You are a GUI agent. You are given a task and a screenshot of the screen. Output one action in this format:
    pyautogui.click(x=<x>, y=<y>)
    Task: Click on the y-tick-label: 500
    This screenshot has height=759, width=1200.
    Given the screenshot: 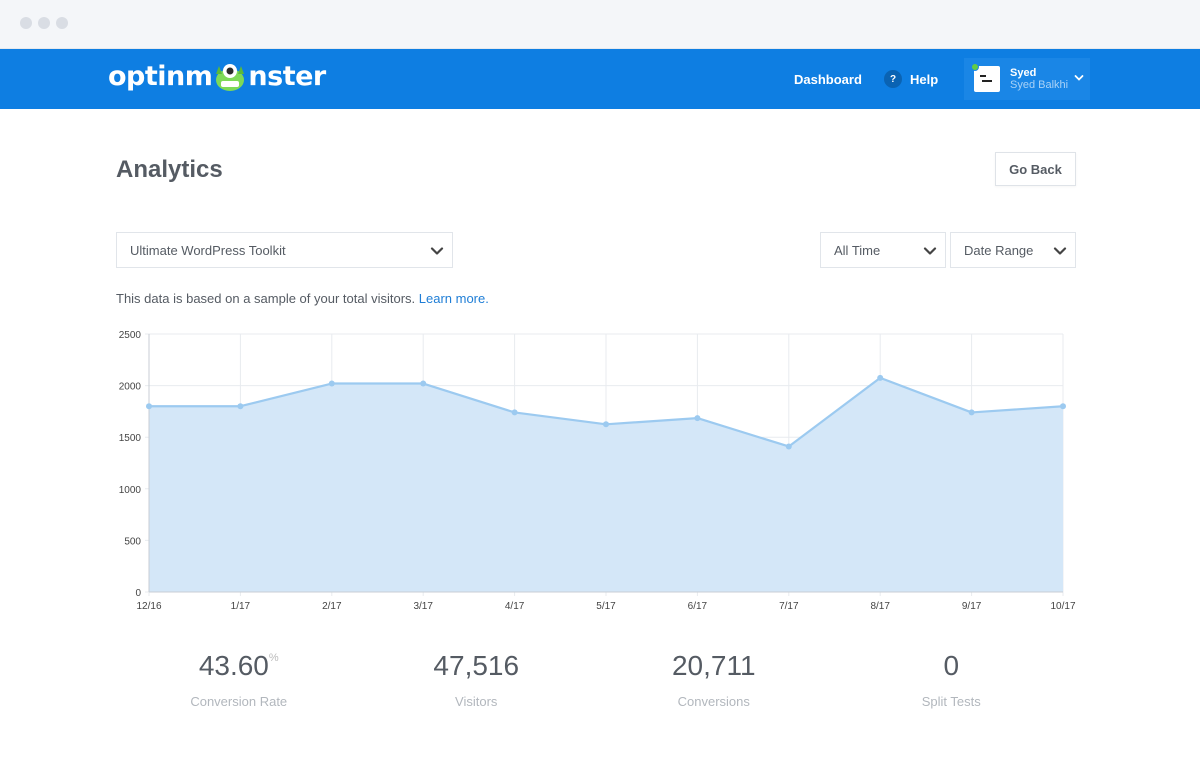 What is the action you would take?
    pyautogui.click(x=132, y=541)
    